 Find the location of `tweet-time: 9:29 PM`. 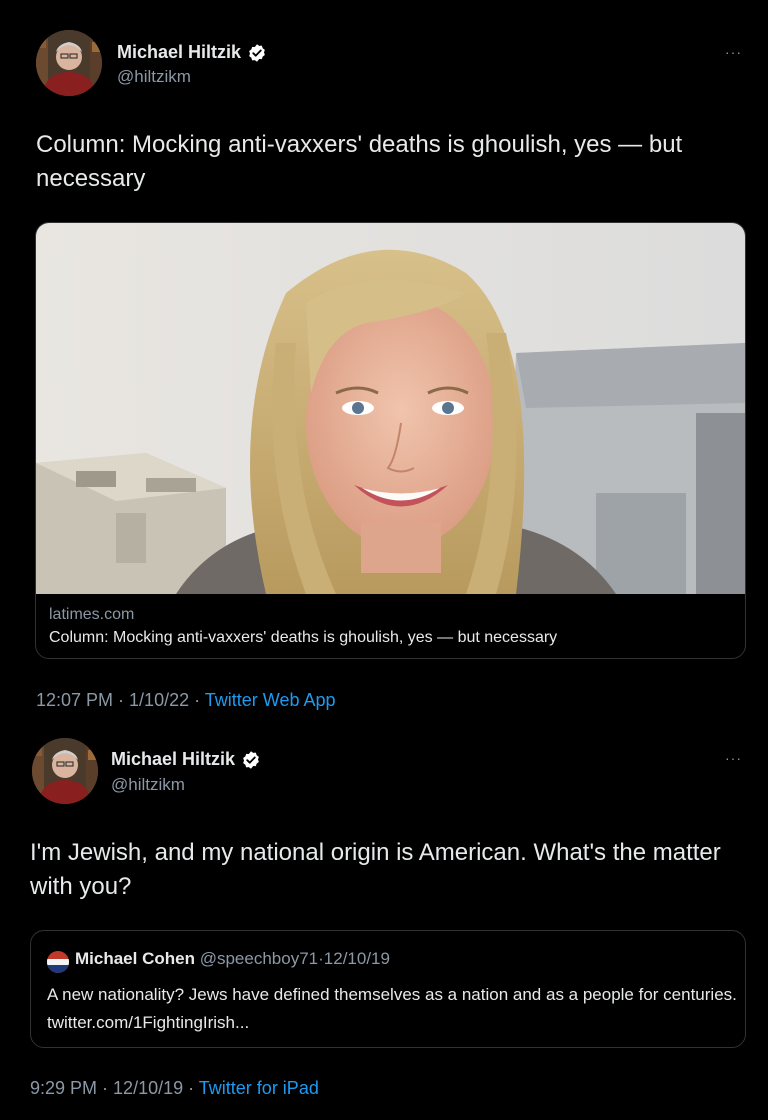

tweet-time: 9:29 PM is located at coordinates (63, 1088).